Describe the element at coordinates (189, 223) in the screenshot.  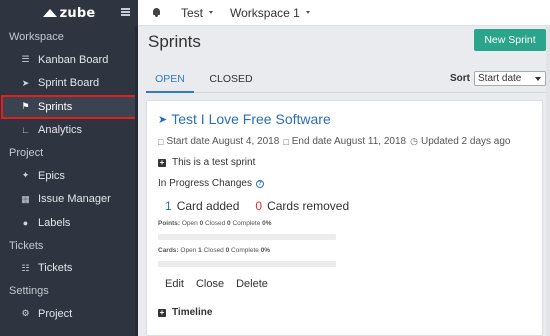
I see `points-open-label: Open` at that location.